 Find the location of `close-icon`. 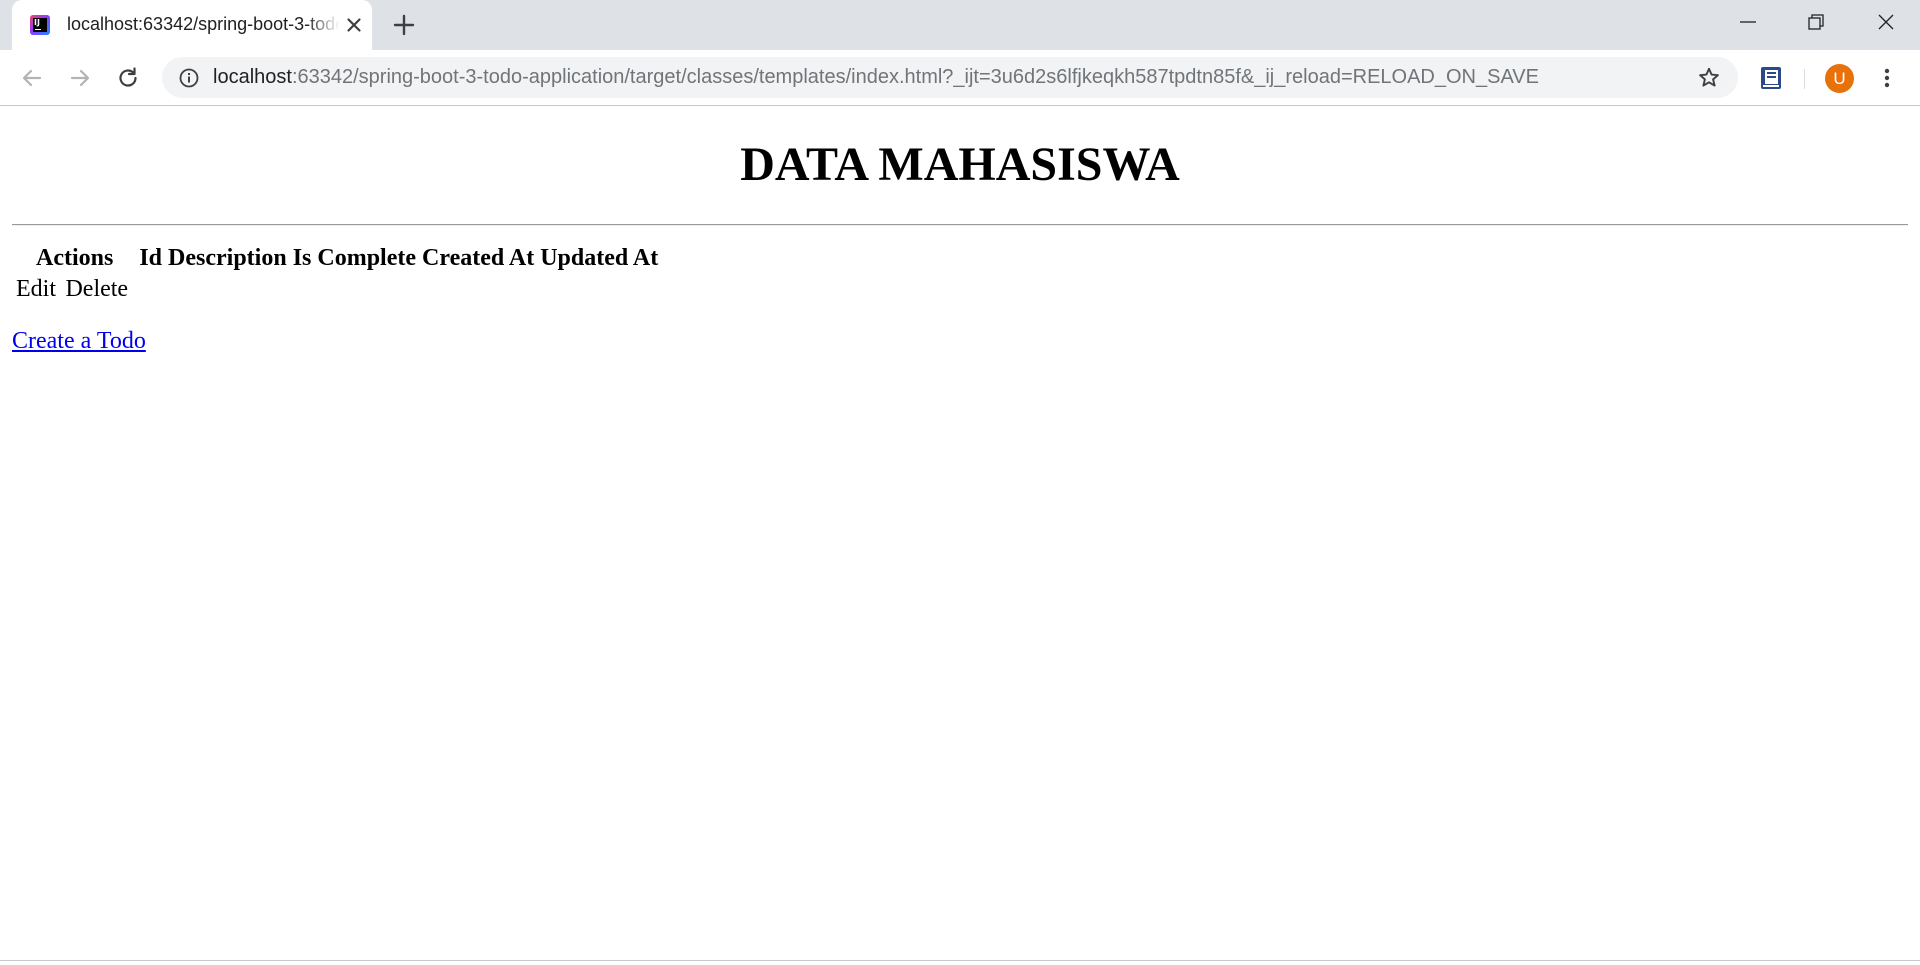

close-icon is located at coordinates (1886, 22).